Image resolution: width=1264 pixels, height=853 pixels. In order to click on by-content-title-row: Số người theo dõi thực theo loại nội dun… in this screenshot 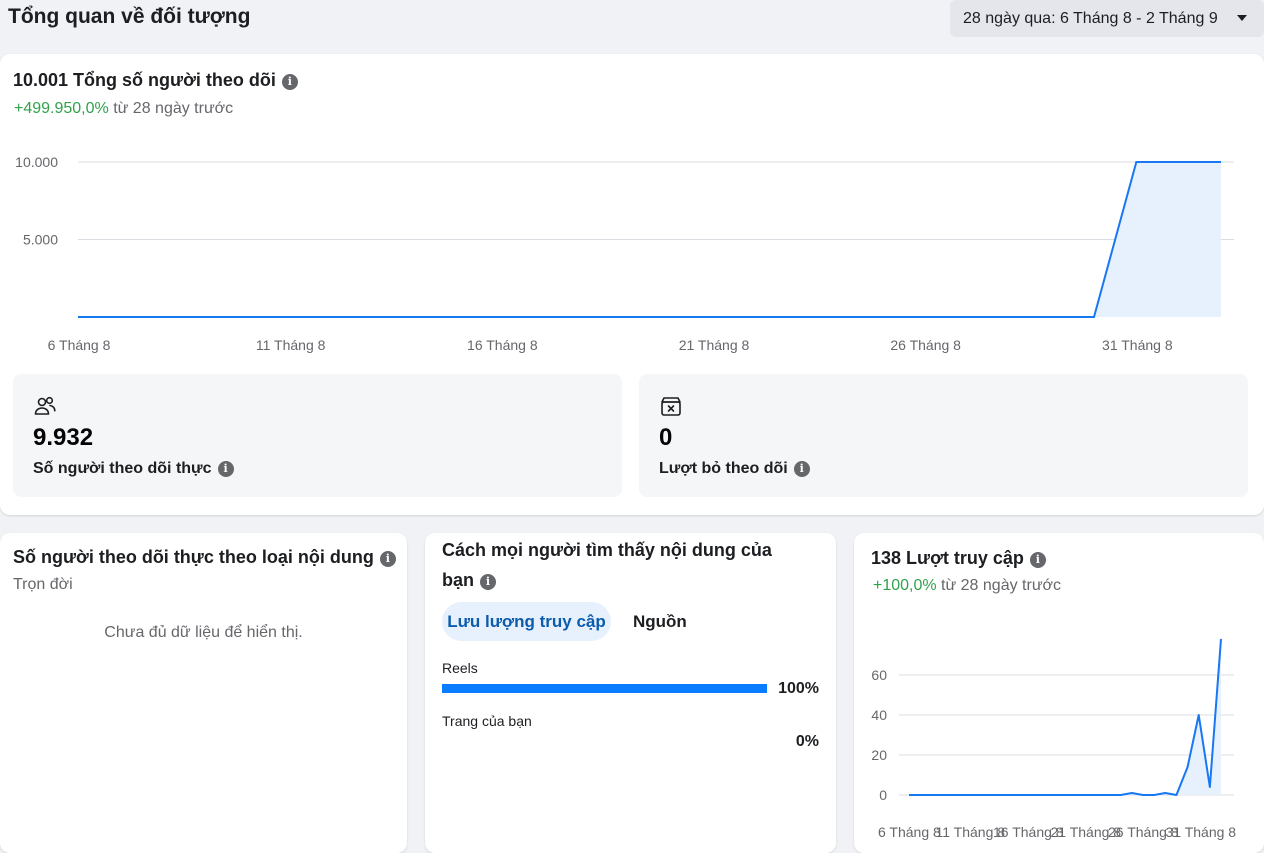, I will do `click(204, 557)`.